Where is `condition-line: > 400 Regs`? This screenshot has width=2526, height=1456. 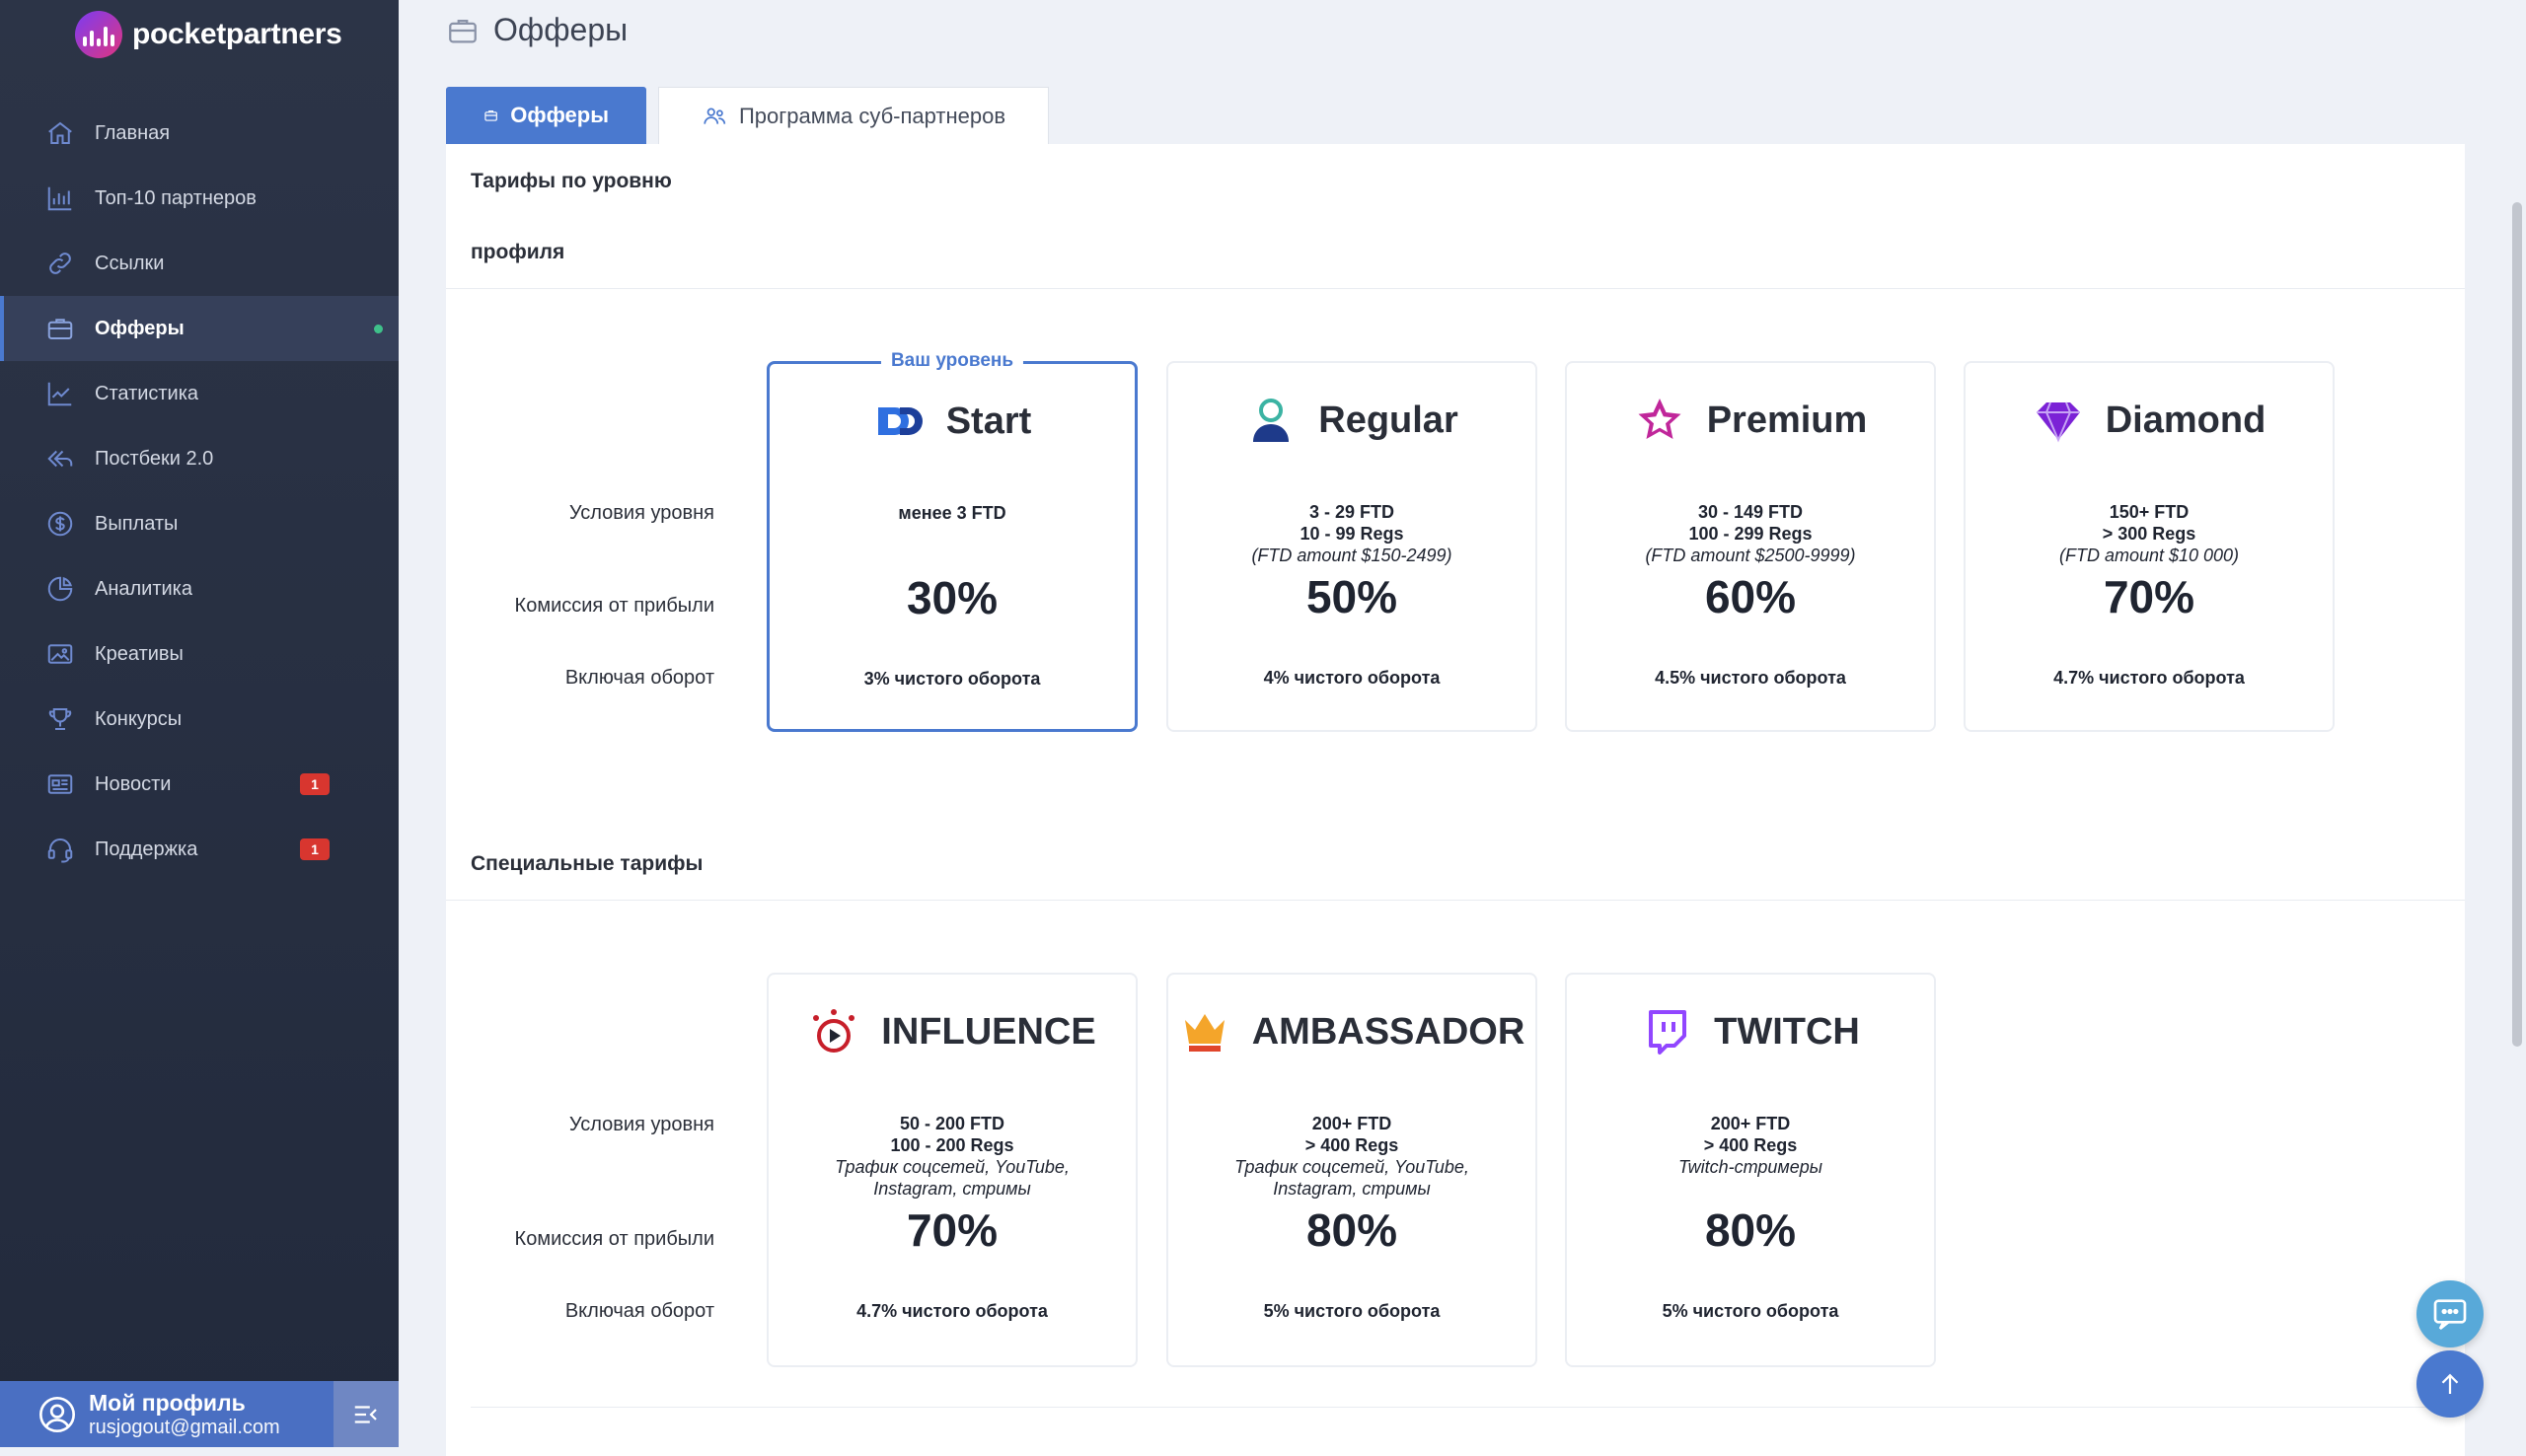 condition-line: > 400 Regs is located at coordinates (1750, 1145).